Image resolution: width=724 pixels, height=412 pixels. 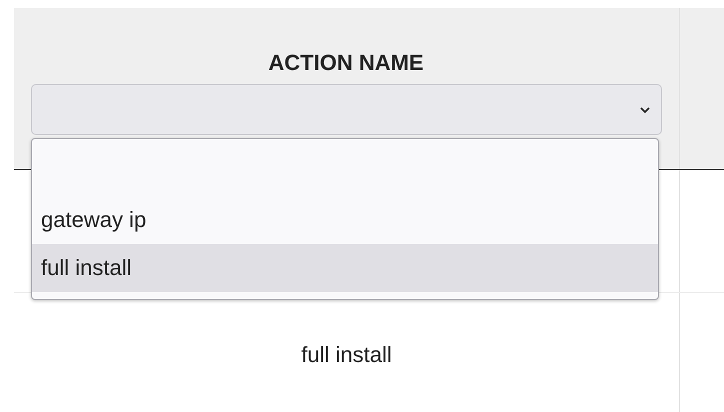 I want to click on dropdown-option: full install, so click(x=345, y=268).